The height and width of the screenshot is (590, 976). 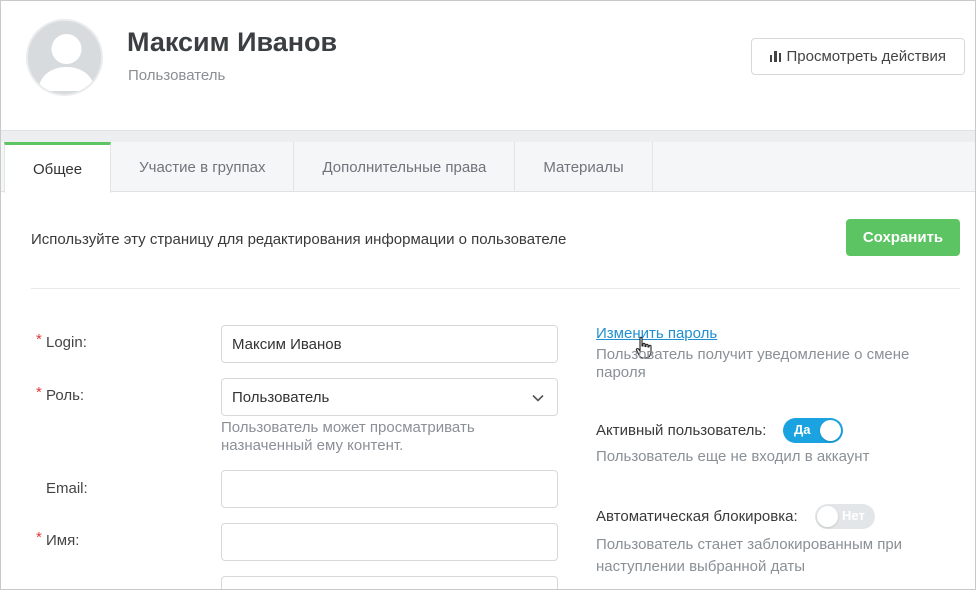 I want to click on view-actions-button: Просмотреть действия, so click(x=858, y=56).